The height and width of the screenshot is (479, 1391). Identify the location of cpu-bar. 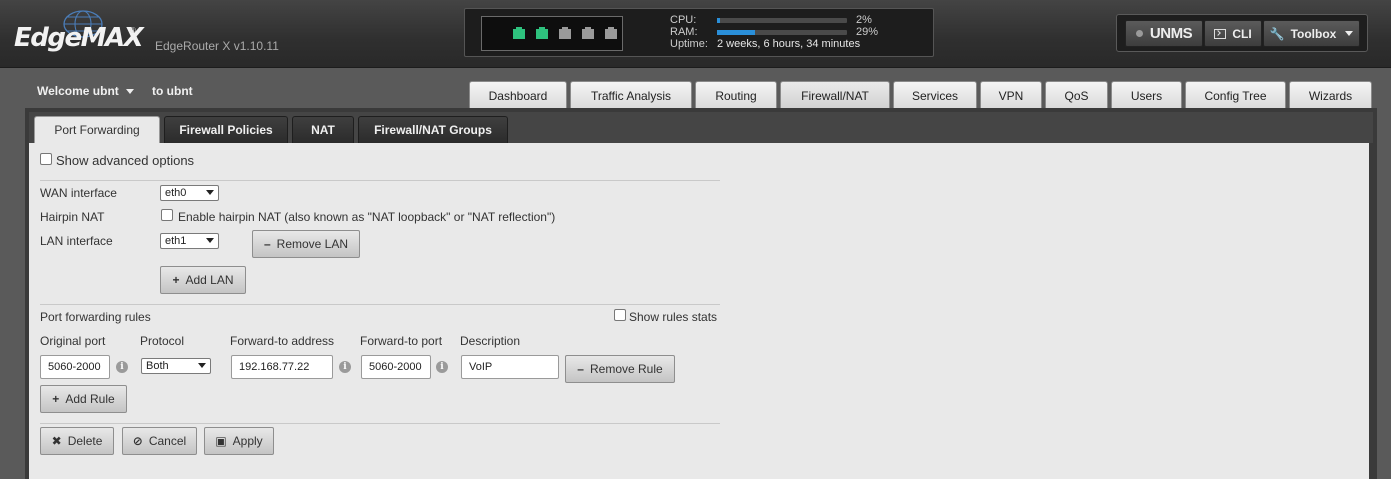
(782, 20).